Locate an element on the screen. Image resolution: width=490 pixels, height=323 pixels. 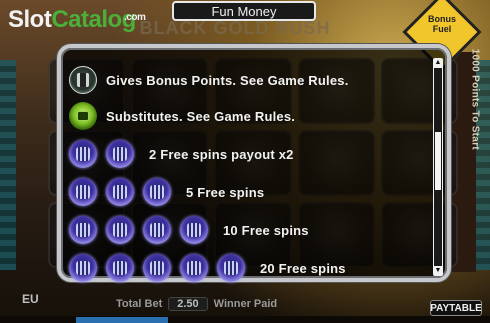
bonus-icon is located at coordinates (83, 80).